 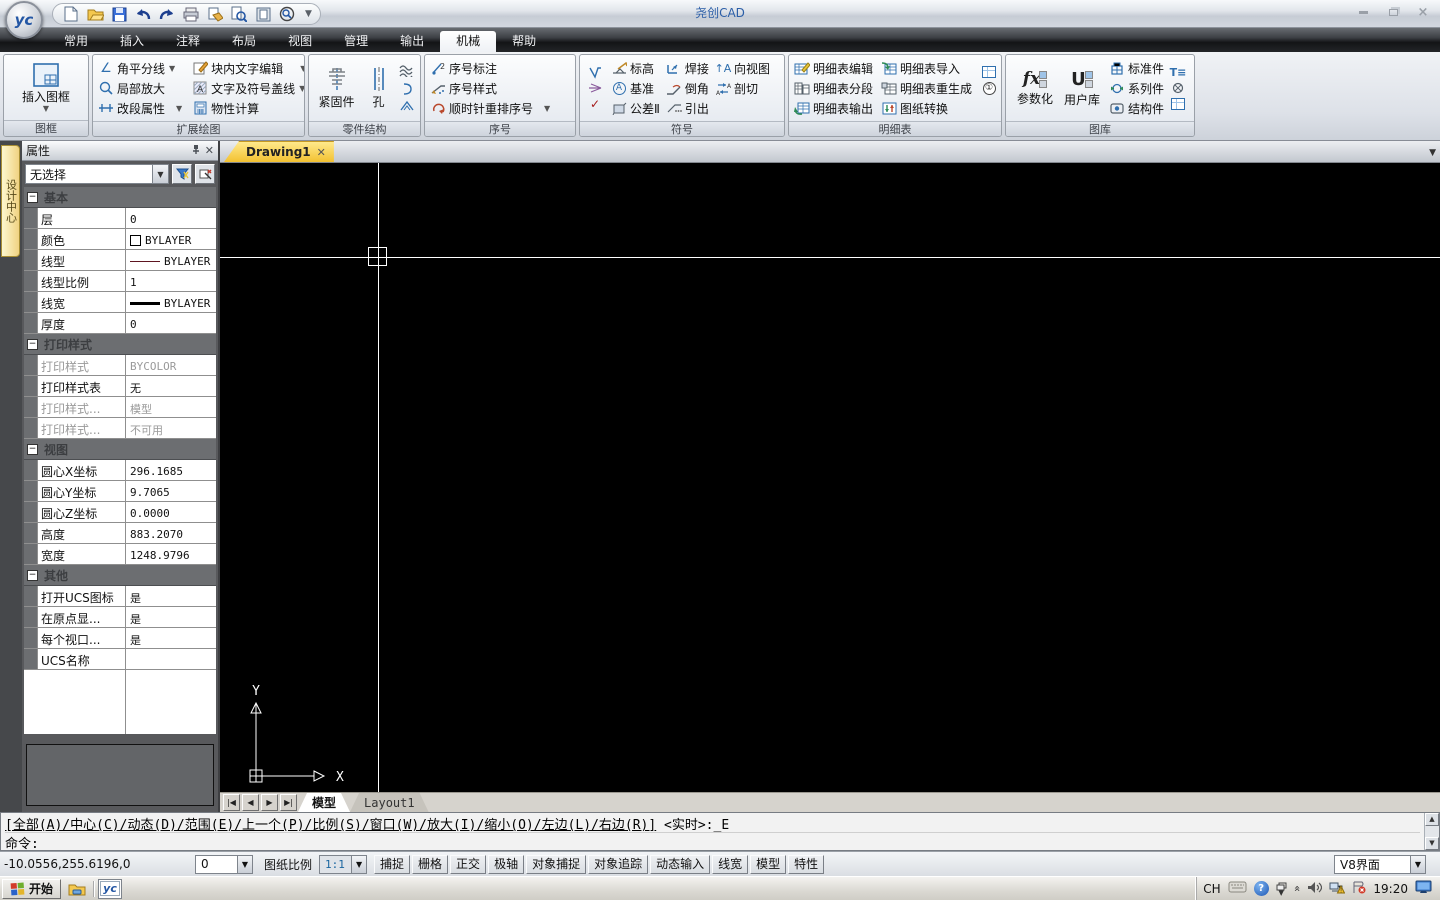 I want to click on property-section-header: − 其他, so click(x=120, y=575).